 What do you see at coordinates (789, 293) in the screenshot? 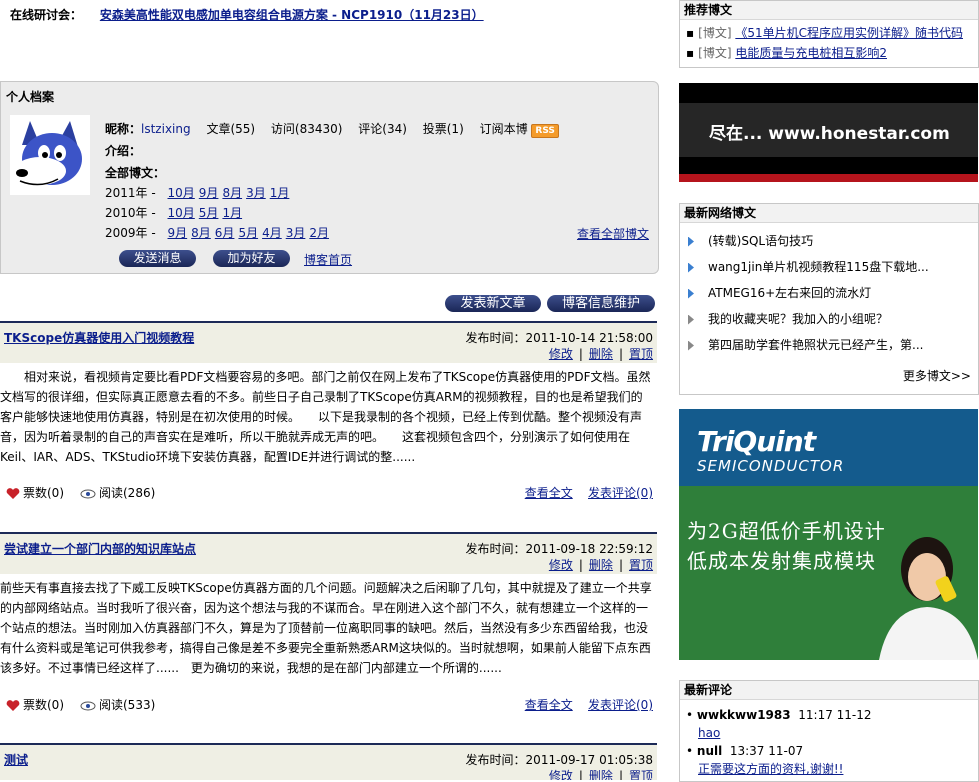
I see `latest-post-link: ATMEG16+左右来回的流水灯` at bounding box center [789, 293].